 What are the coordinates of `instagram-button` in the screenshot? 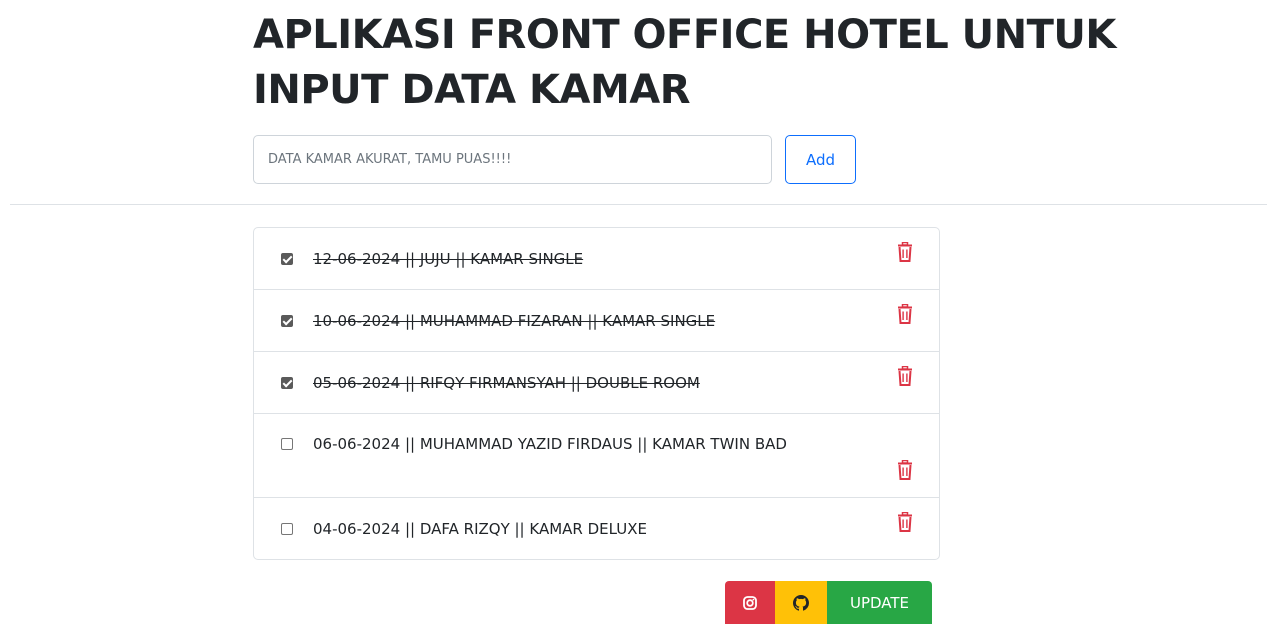 It's located at (750, 602).